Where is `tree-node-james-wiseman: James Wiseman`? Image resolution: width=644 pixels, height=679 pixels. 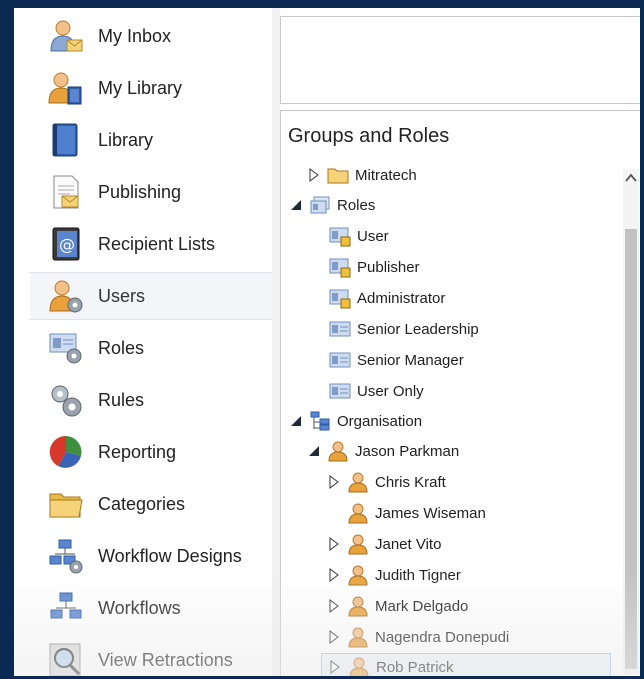
tree-node-james-wiseman: James Wiseman is located at coordinates (406, 513).